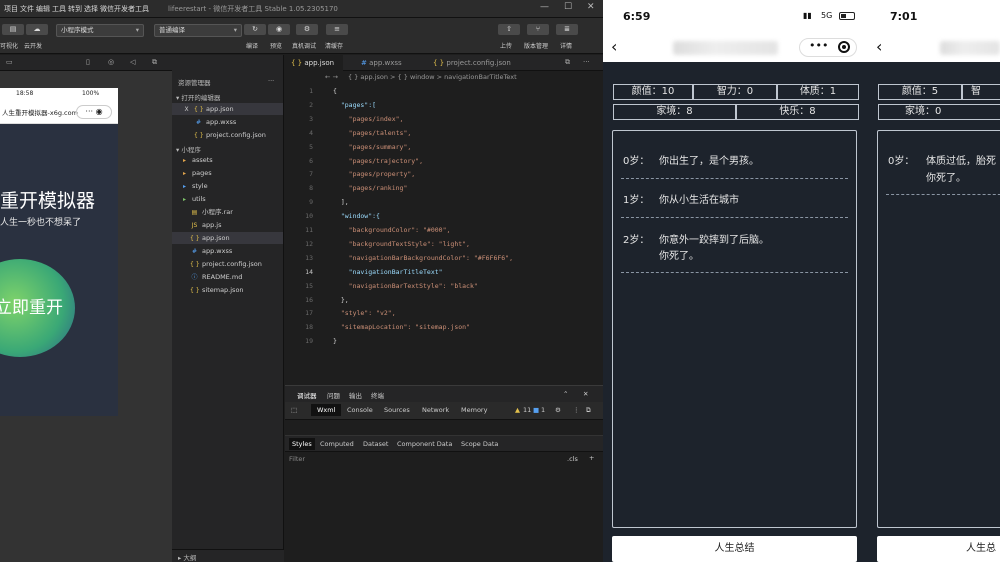 Image resolution: width=1000 pixels, height=562 pixels. Describe the element at coordinates (196, 173) in the screenshot. I see `tree-item-pages: ▸ pages` at that location.